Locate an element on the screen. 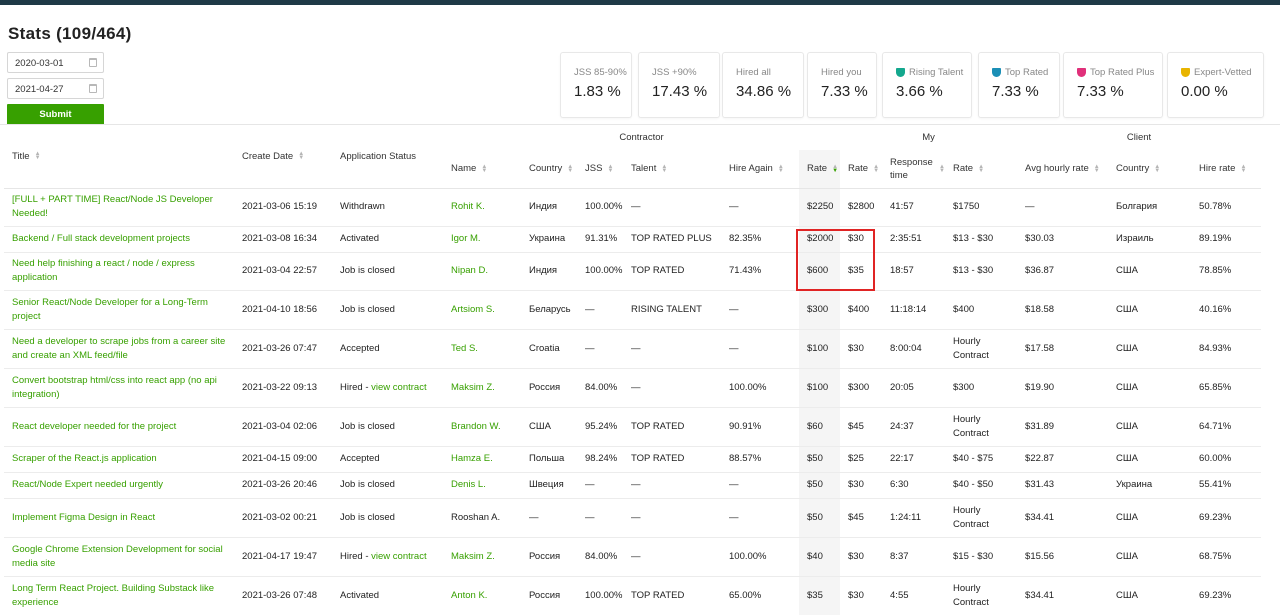  cell-avg-hourly-rate-text: $34.41 is located at coordinates (1040, 517).